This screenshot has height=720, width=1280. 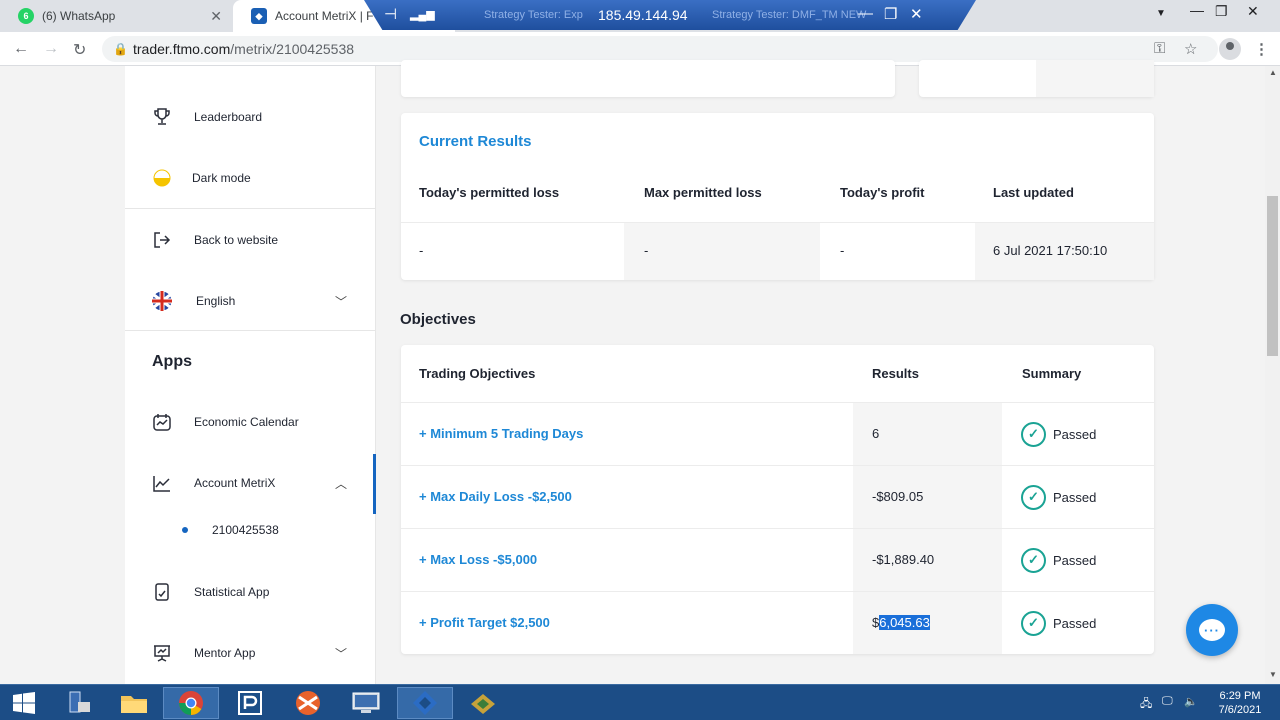 I want to click on system-clock: 6:29 PM 7/6/2021, so click(x=1240, y=703).